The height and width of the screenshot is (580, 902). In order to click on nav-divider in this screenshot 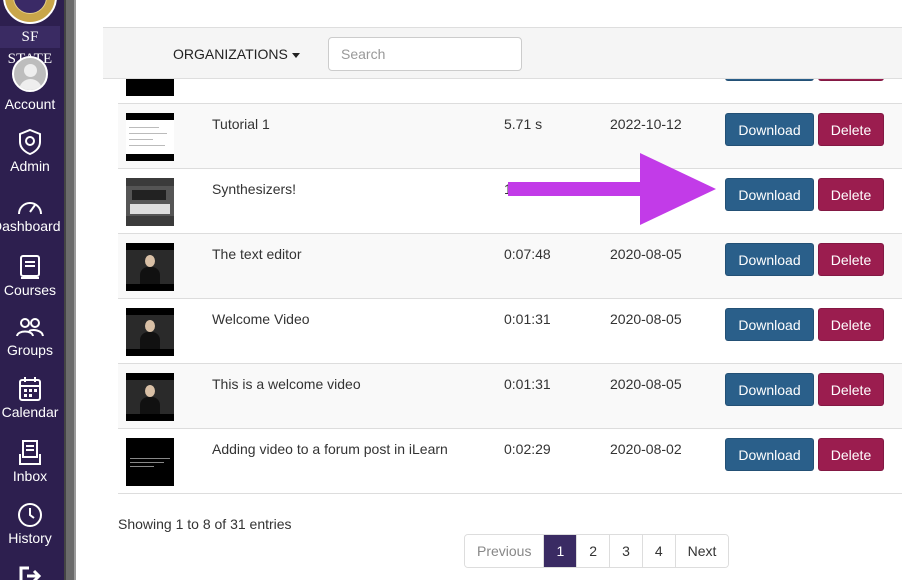, I will do `click(70, 290)`.